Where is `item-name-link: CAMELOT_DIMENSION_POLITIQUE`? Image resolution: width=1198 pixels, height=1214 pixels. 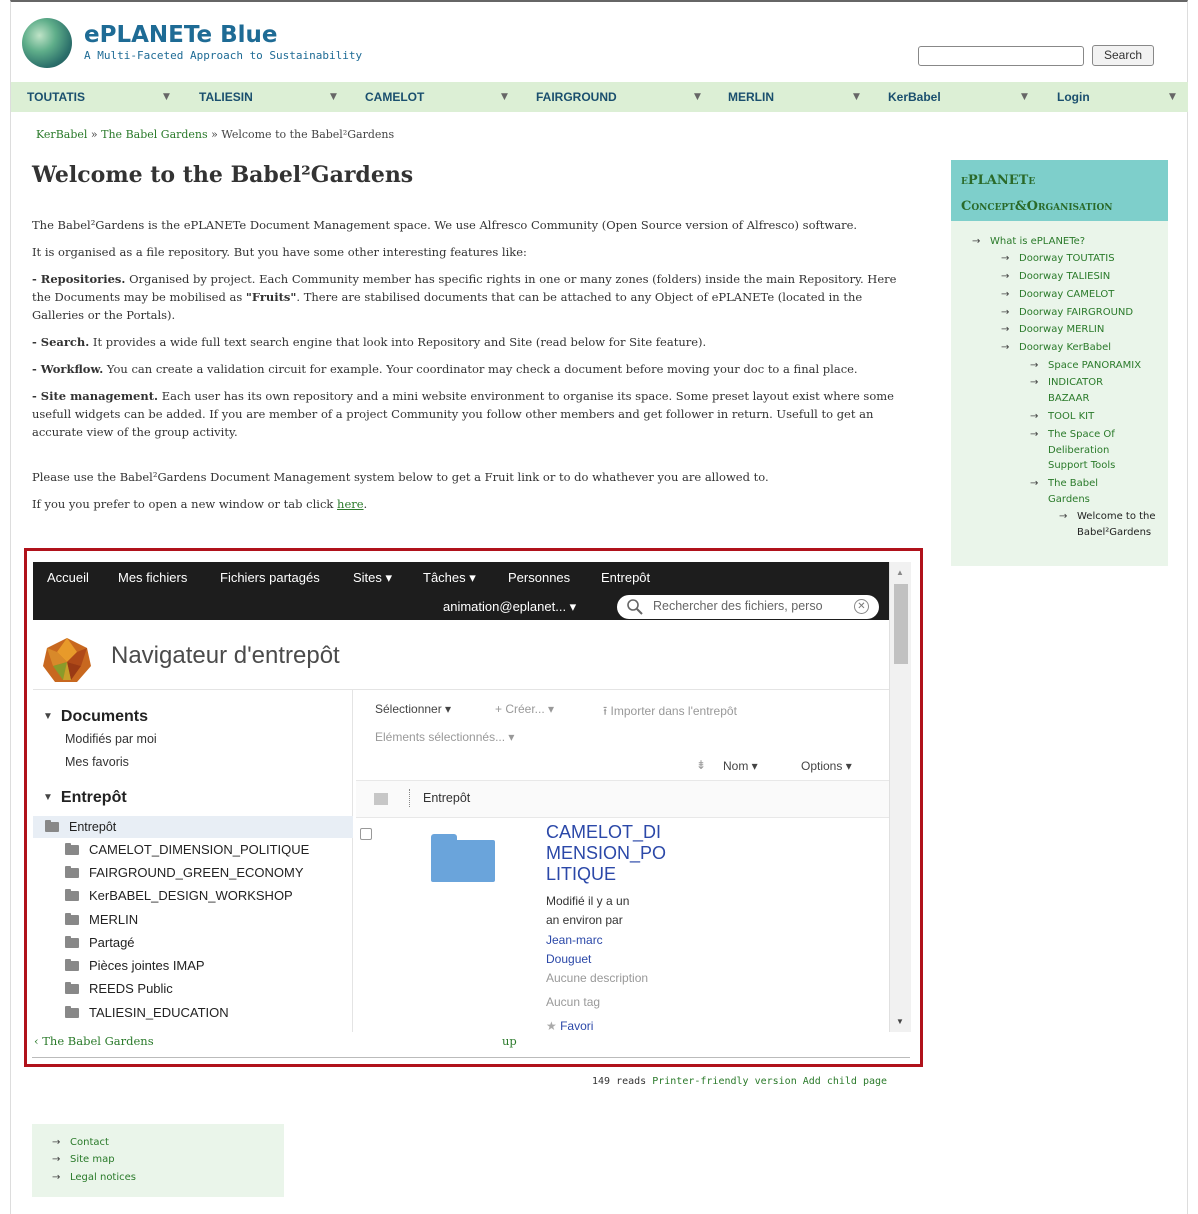 item-name-link: CAMELOT_DIMENSION_POLITIQUE is located at coordinates (611, 853).